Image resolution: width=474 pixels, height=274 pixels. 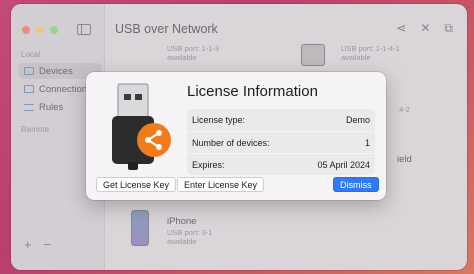 I want to click on toolbar-icons: ⋖ ✕ ⧉, so click(x=424, y=28).